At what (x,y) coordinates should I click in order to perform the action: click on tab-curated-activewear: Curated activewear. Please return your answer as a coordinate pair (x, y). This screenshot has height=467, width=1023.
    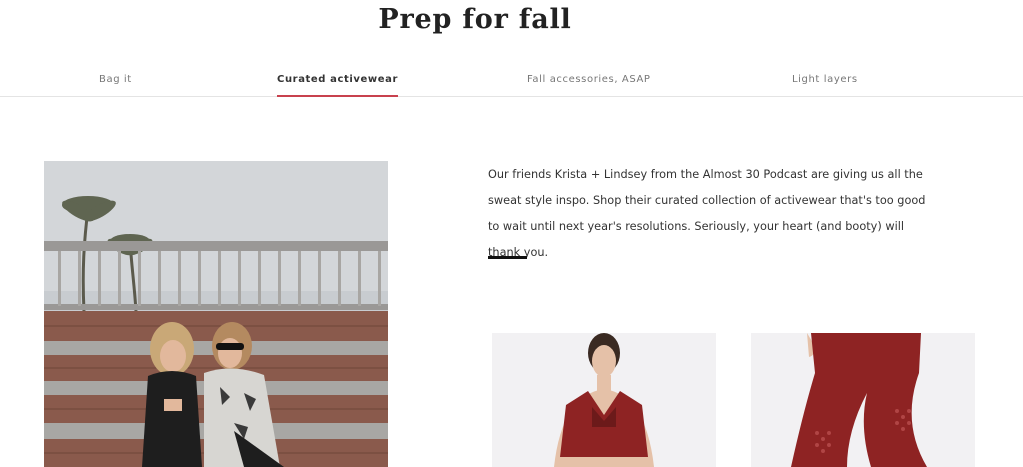
    Looking at the image, I should click on (338, 85).